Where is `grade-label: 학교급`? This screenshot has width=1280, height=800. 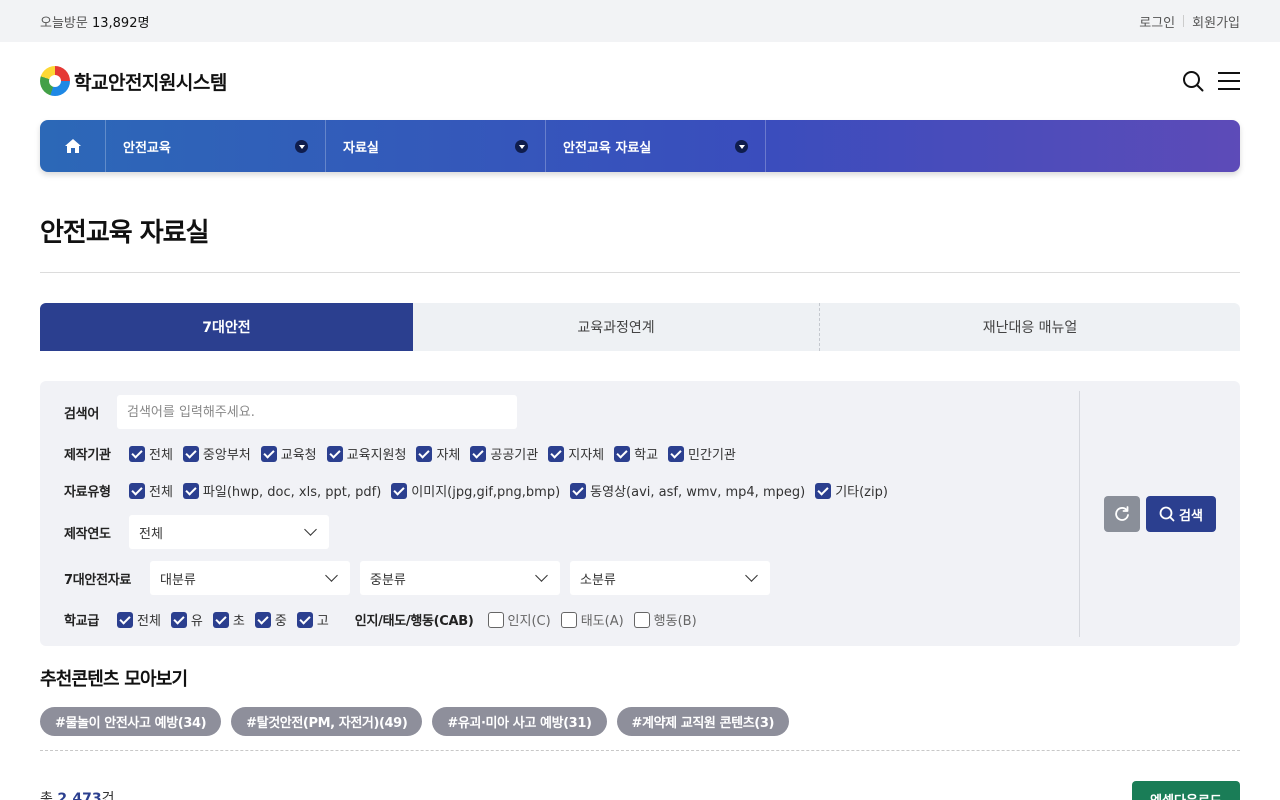 grade-label: 학교급 is located at coordinates (81, 621).